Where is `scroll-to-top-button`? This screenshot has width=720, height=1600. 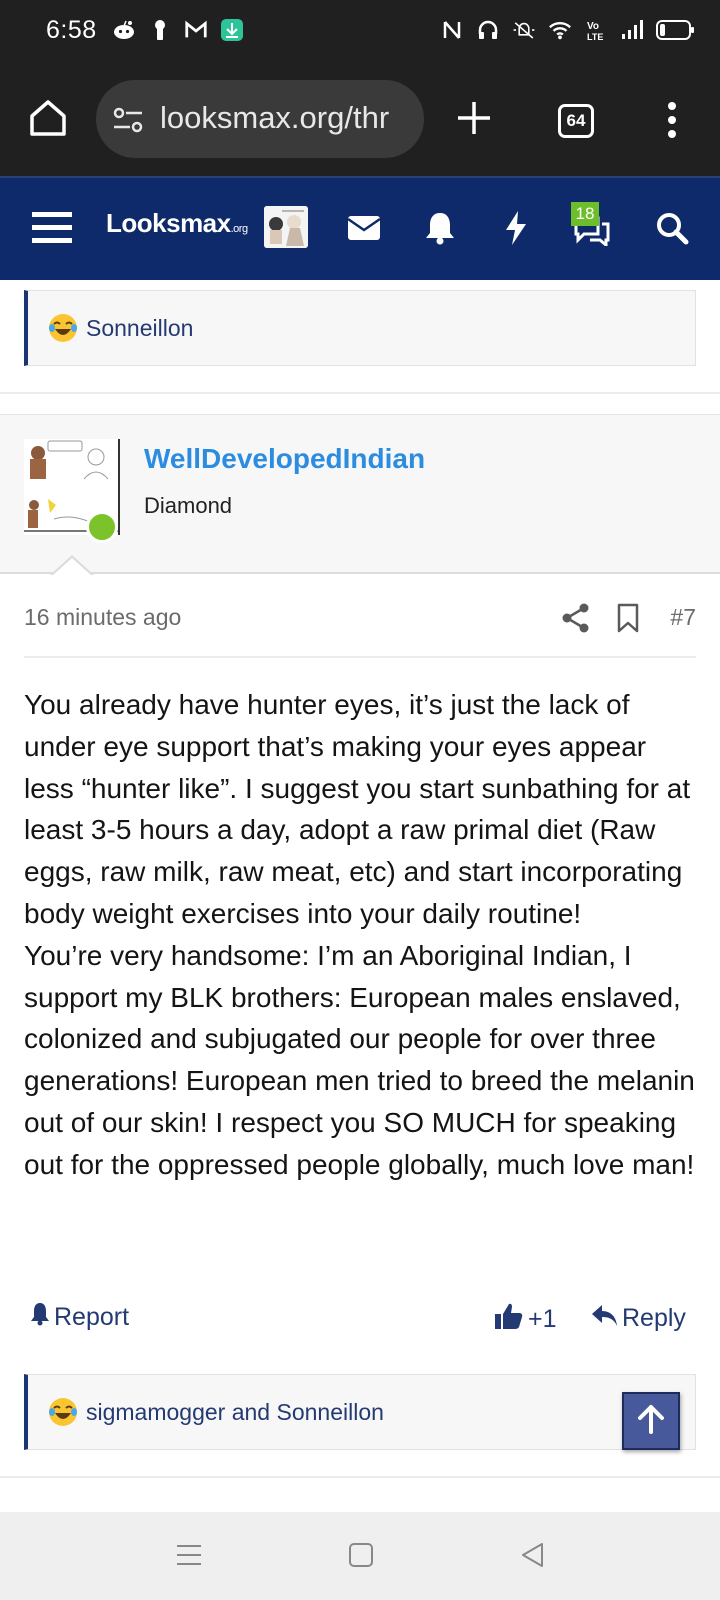
scroll-to-top-button is located at coordinates (651, 1421).